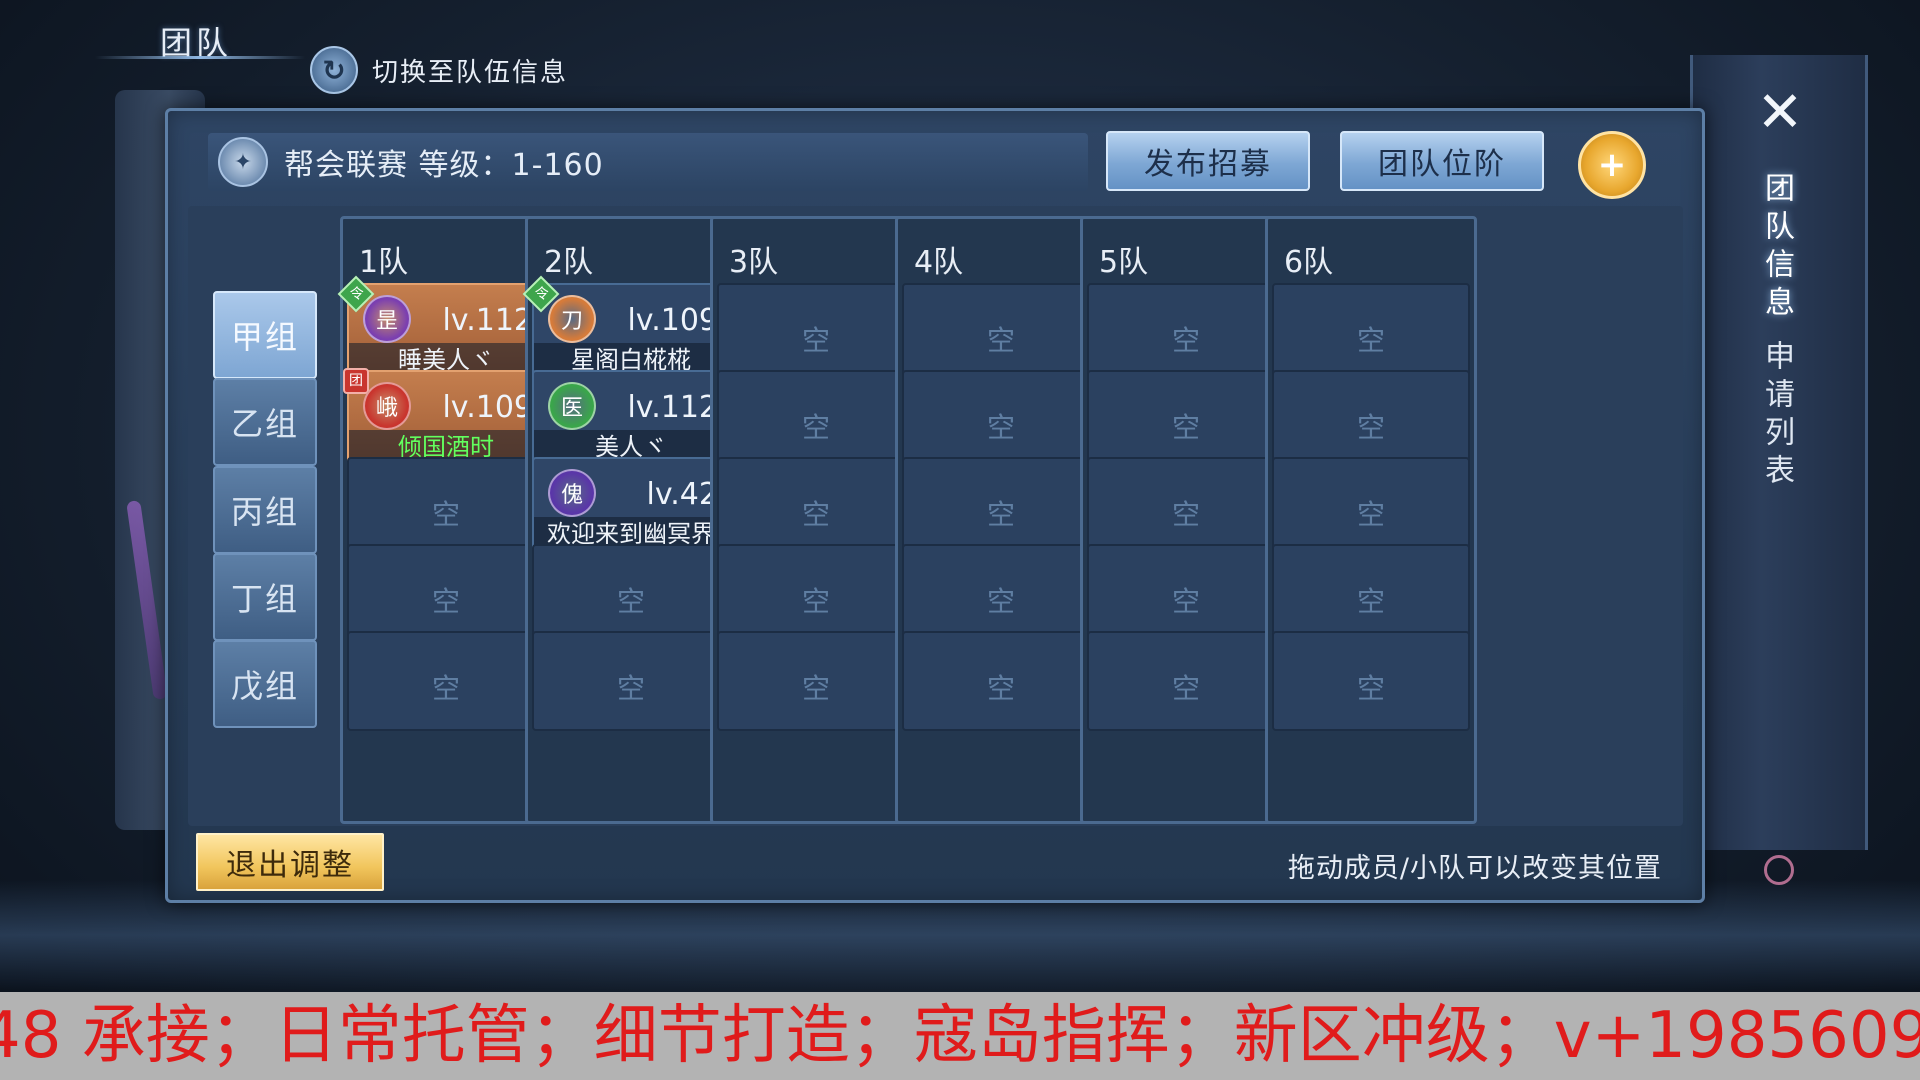 The height and width of the screenshot is (1080, 1920). Describe the element at coordinates (1776, 248) in the screenshot. I see `side-tab-label: 团队信息` at that location.